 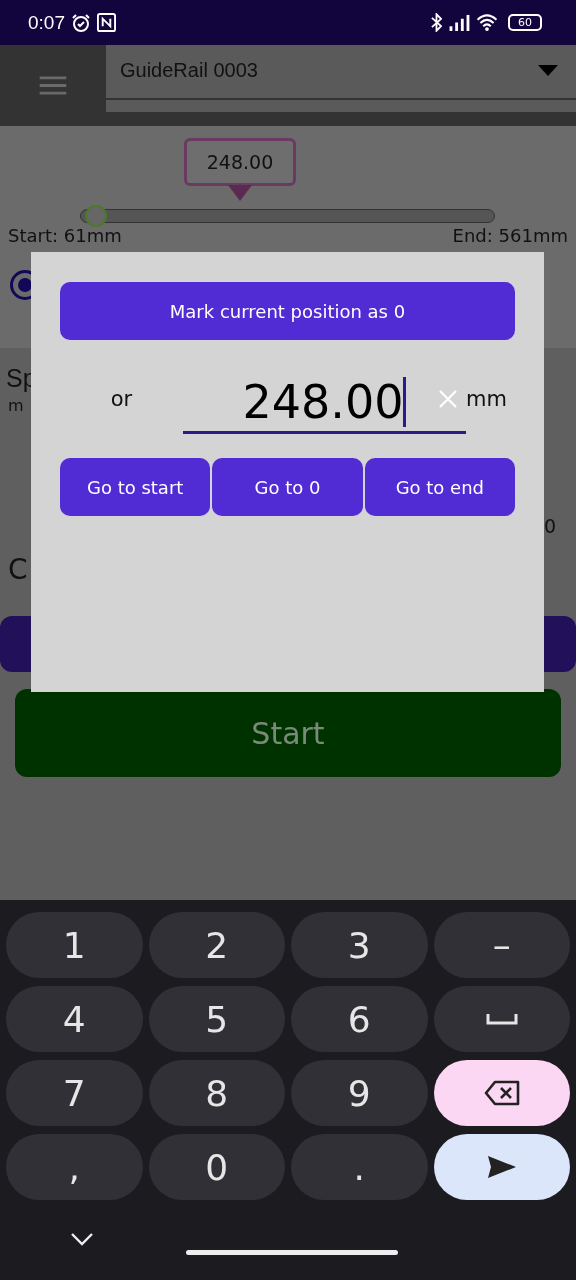 What do you see at coordinates (548, 70) in the screenshot?
I see `dropdown-arrow-icon` at bounding box center [548, 70].